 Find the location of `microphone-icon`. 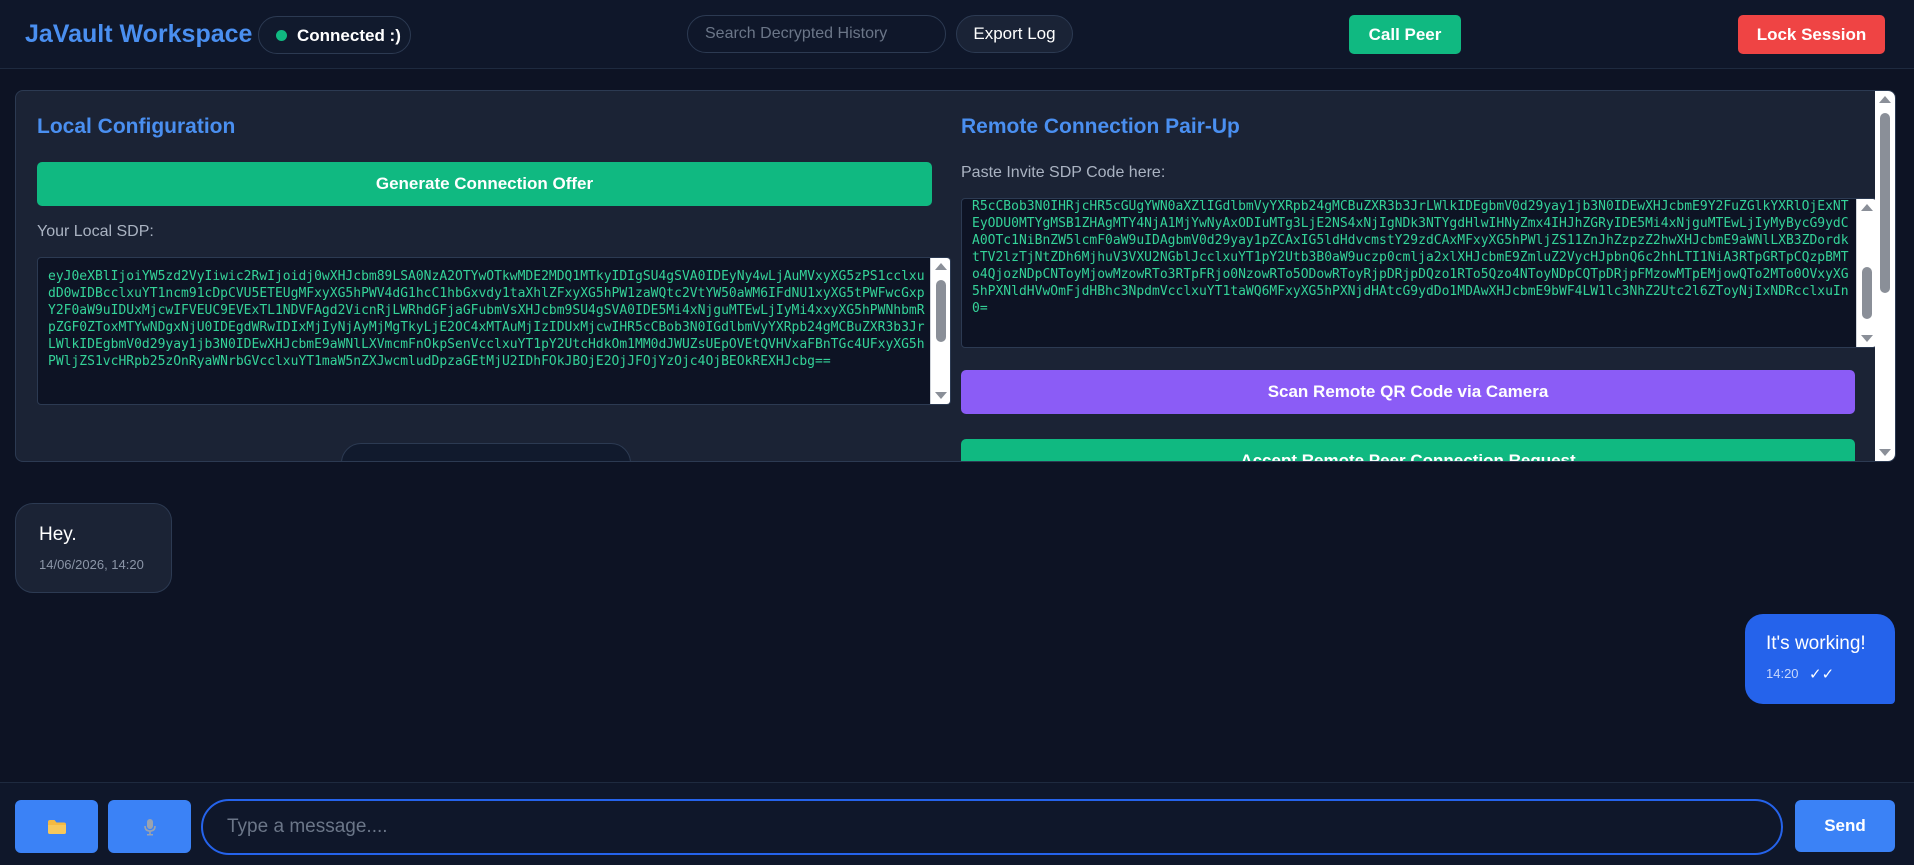

microphone-icon is located at coordinates (149, 826).